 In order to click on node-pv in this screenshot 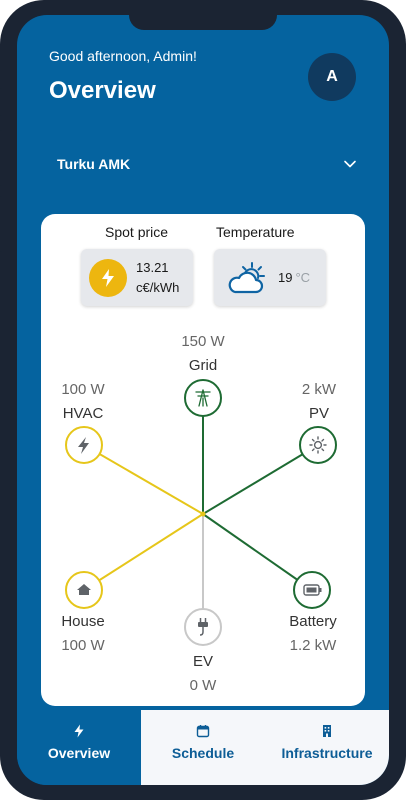, I will do `click(318, 445)`.